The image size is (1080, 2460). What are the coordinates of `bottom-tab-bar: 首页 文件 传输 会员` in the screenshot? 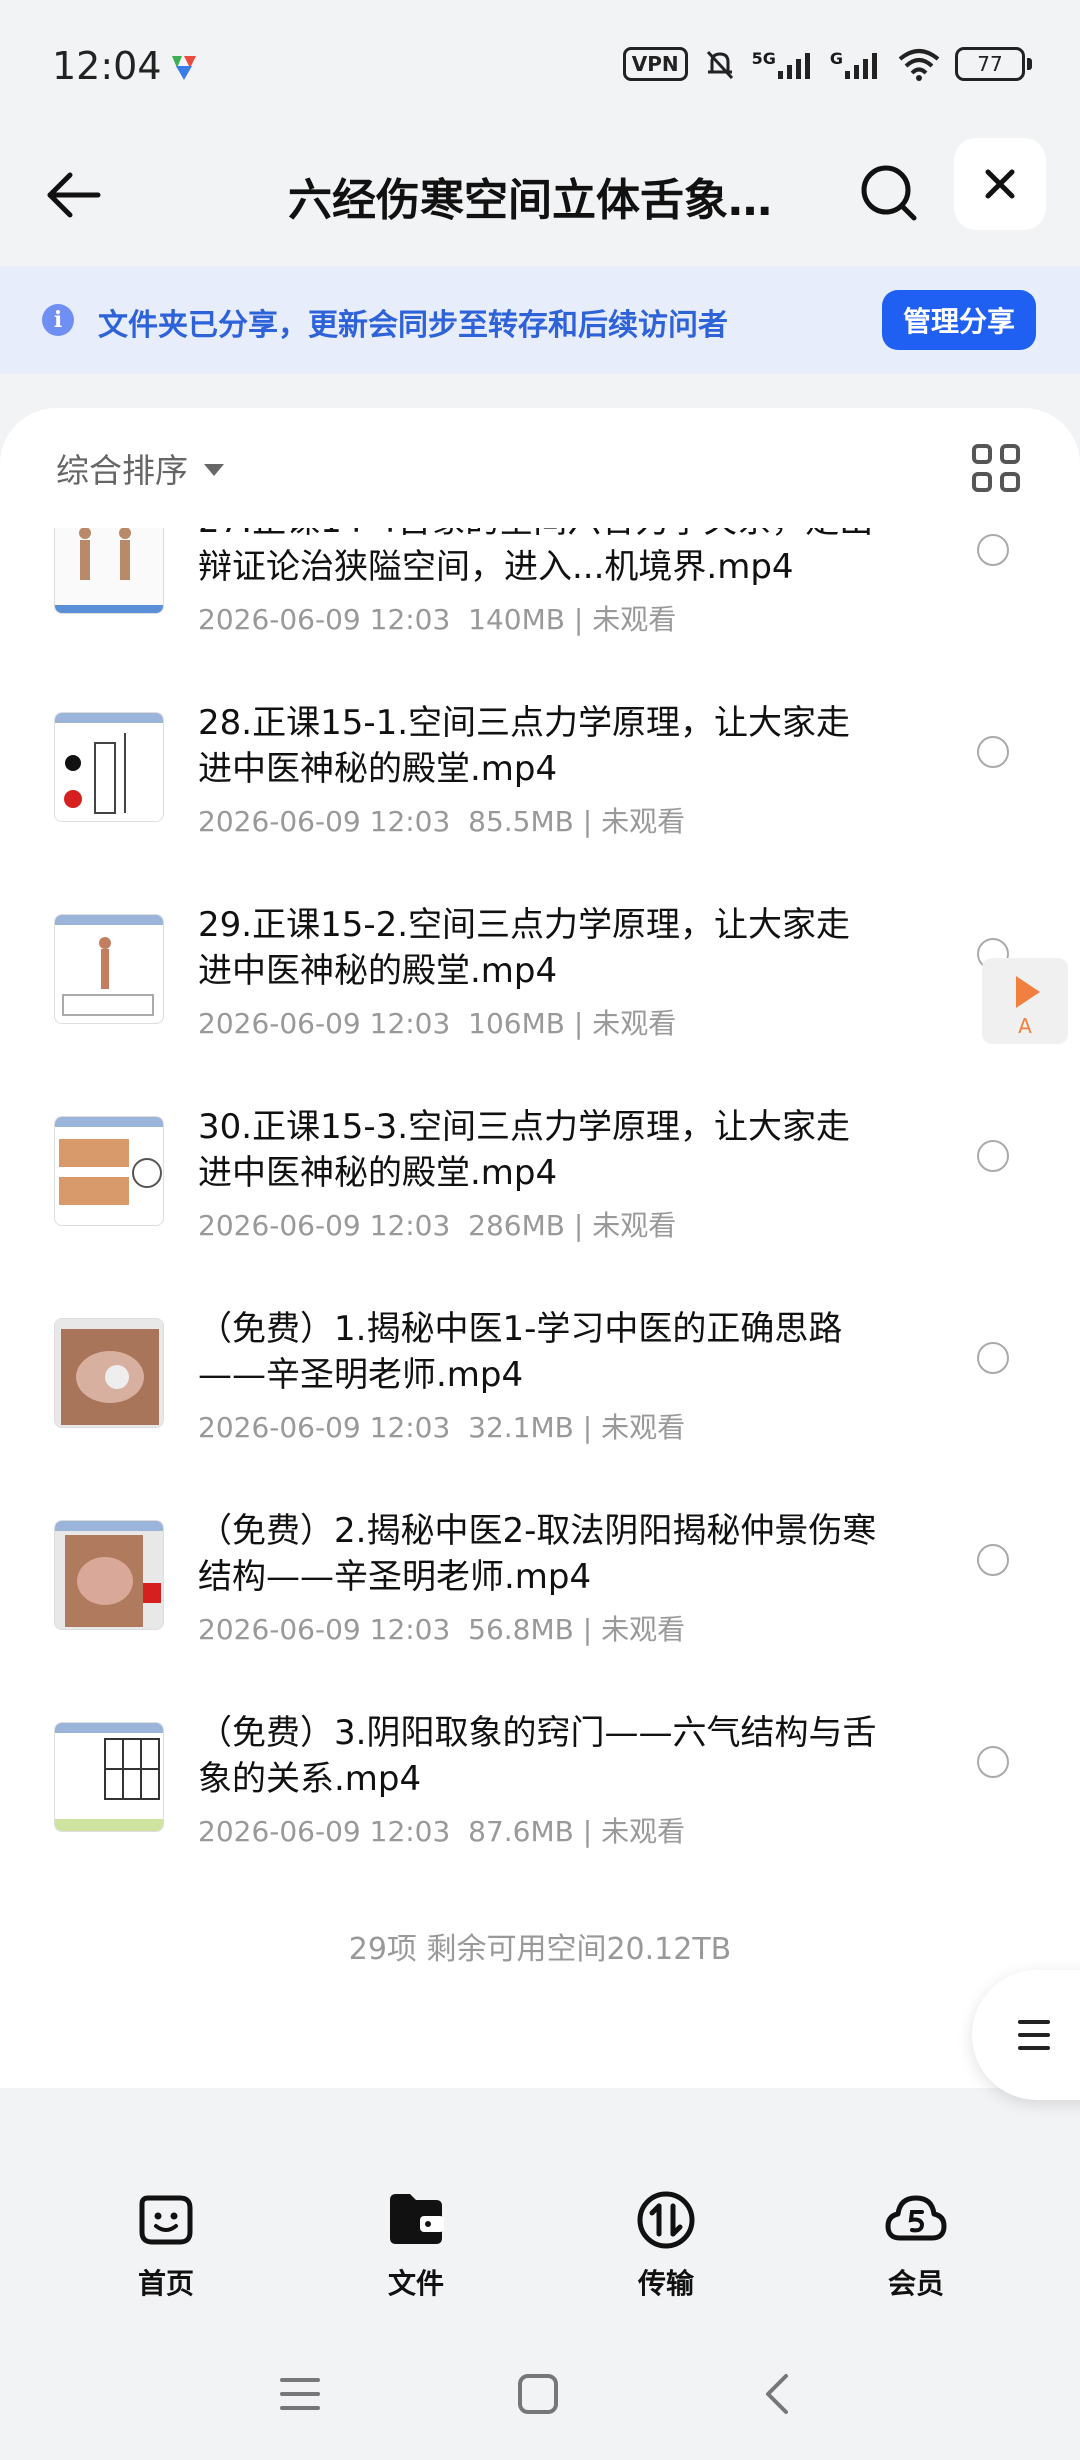 It's located at (540, 2240).